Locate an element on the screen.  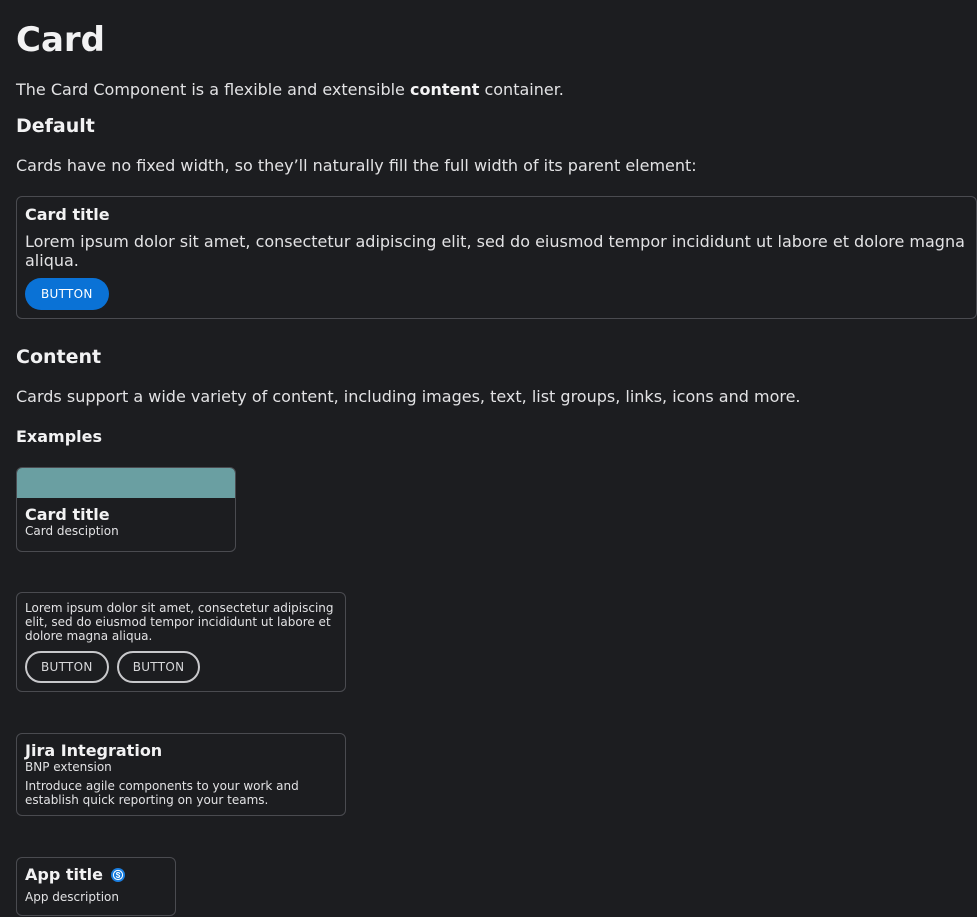
text-card-button-1: BUTTON is located at coordinates (67, 667).